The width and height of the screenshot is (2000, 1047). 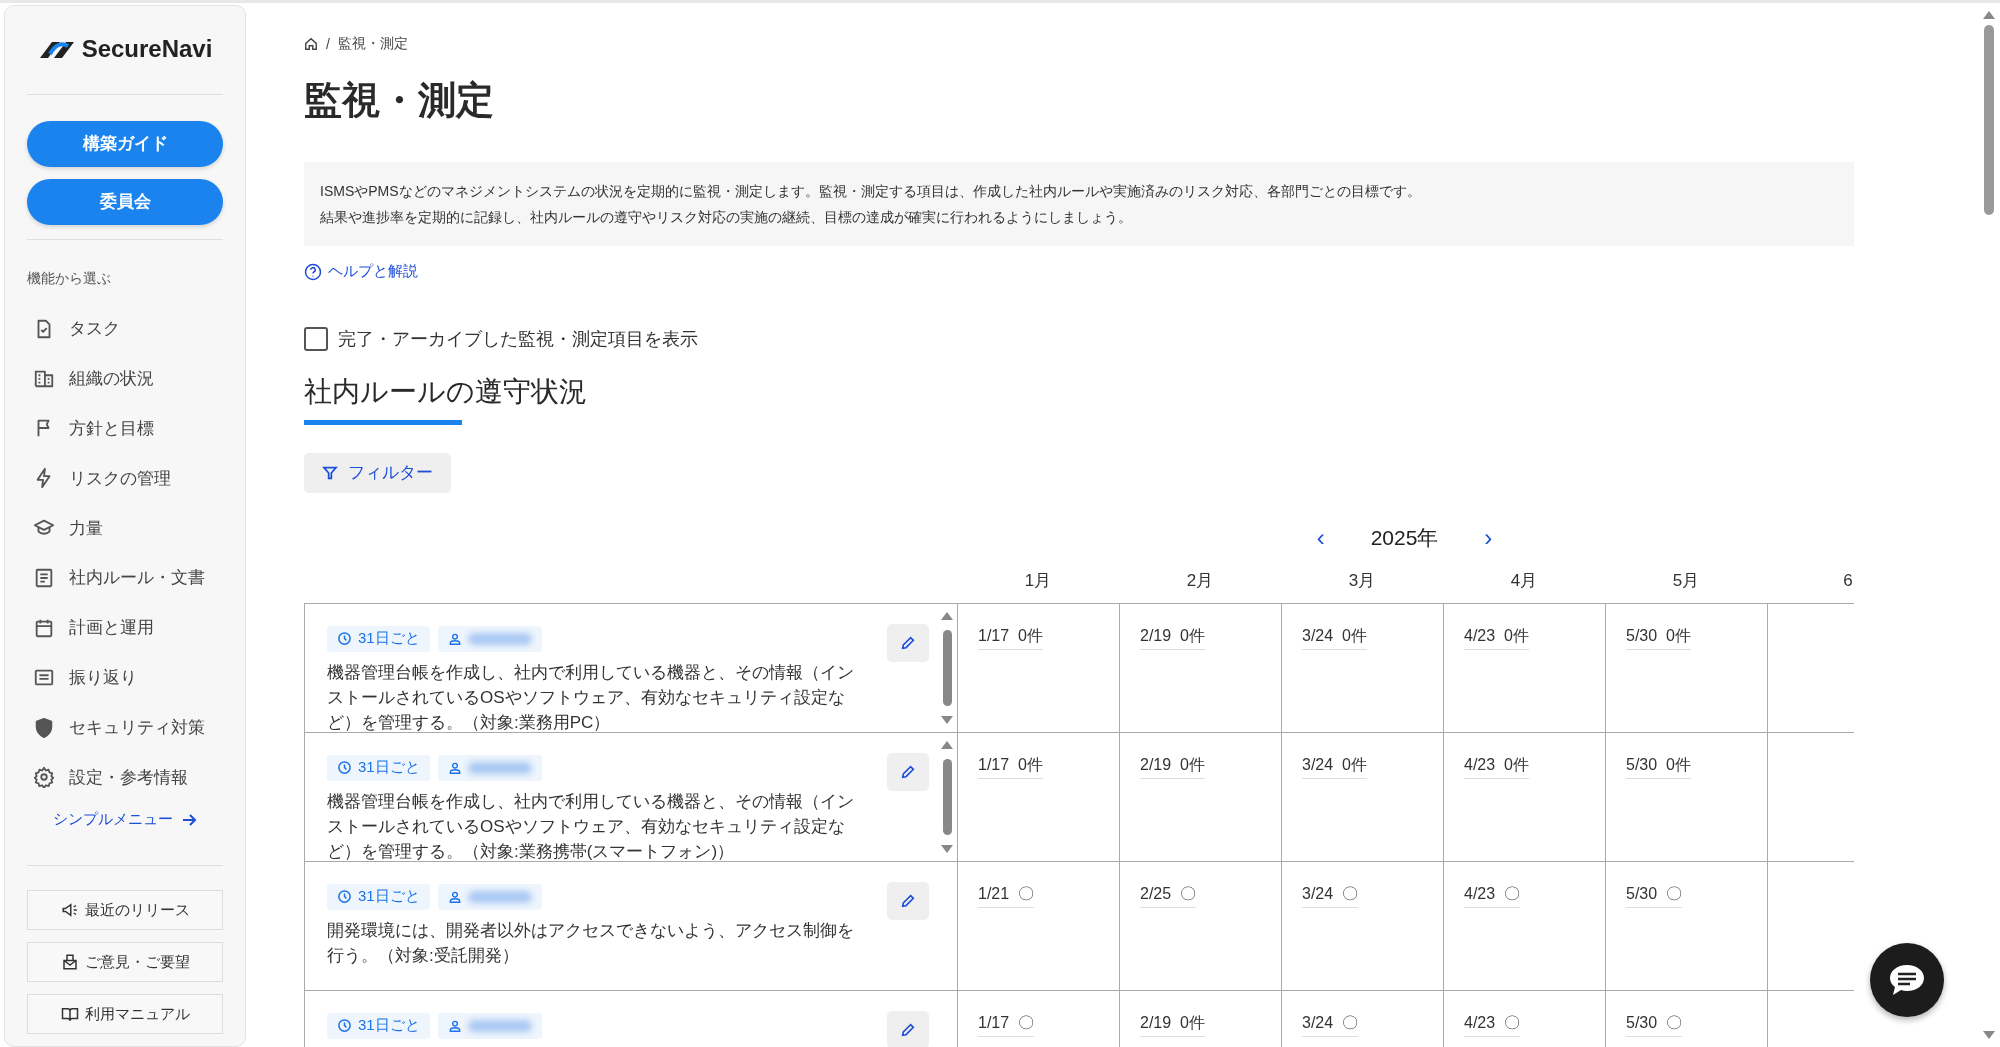 What do you see at coordinates (125, 820) in the screenshot?
I see `simple-menu-link: シンプルメニュー` at bounding box center [125, 820].